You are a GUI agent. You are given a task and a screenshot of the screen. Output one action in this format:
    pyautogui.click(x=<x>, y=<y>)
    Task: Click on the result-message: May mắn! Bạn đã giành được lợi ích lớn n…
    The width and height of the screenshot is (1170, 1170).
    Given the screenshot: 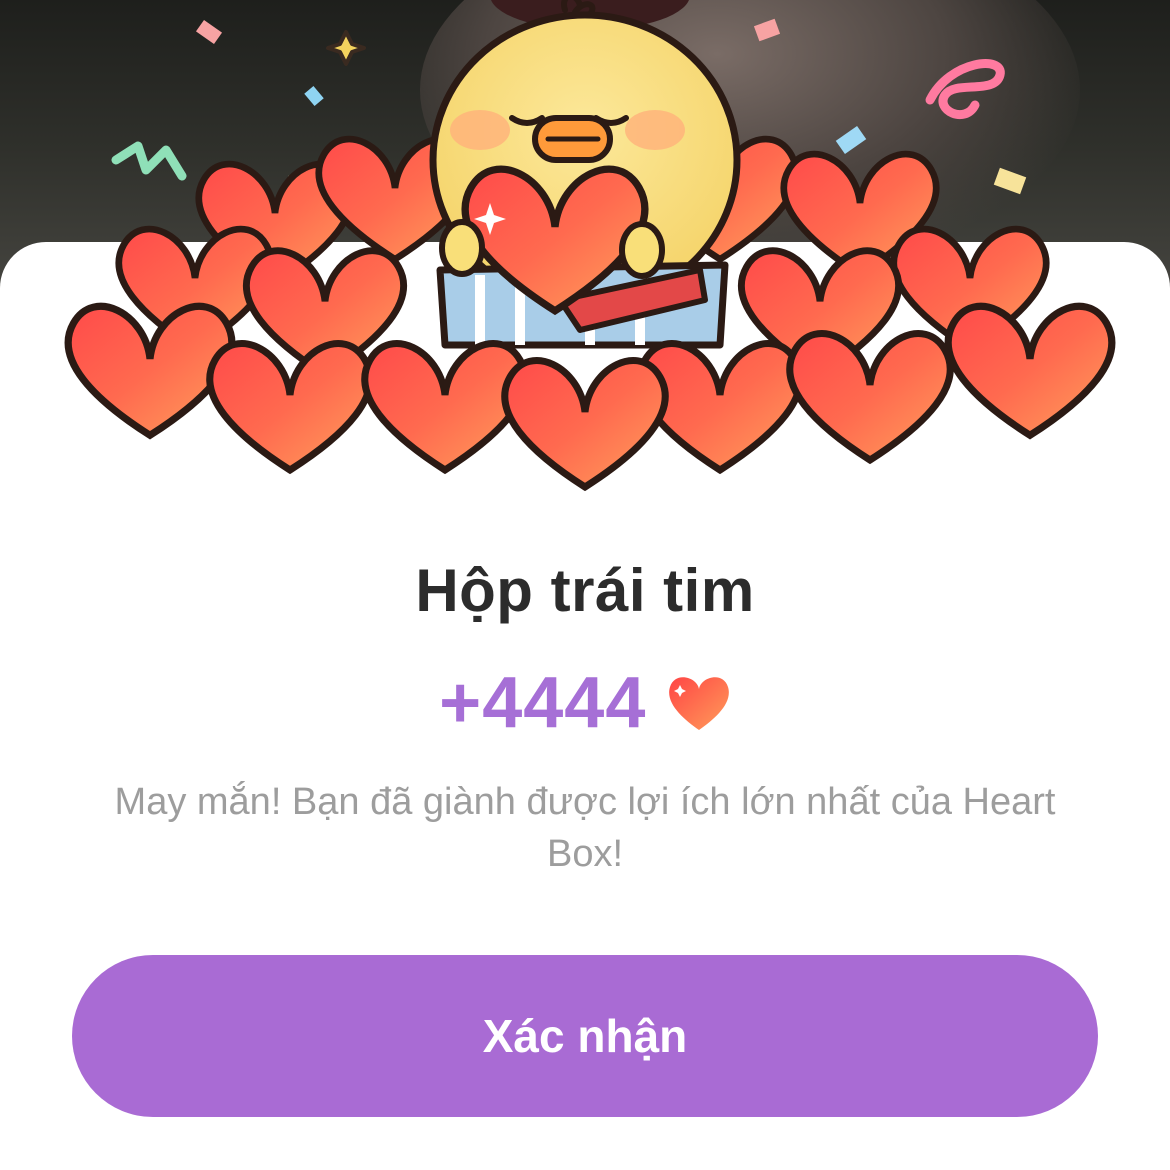 What is the action you would take?
    pyautogui.click(x=585, y=828)
    